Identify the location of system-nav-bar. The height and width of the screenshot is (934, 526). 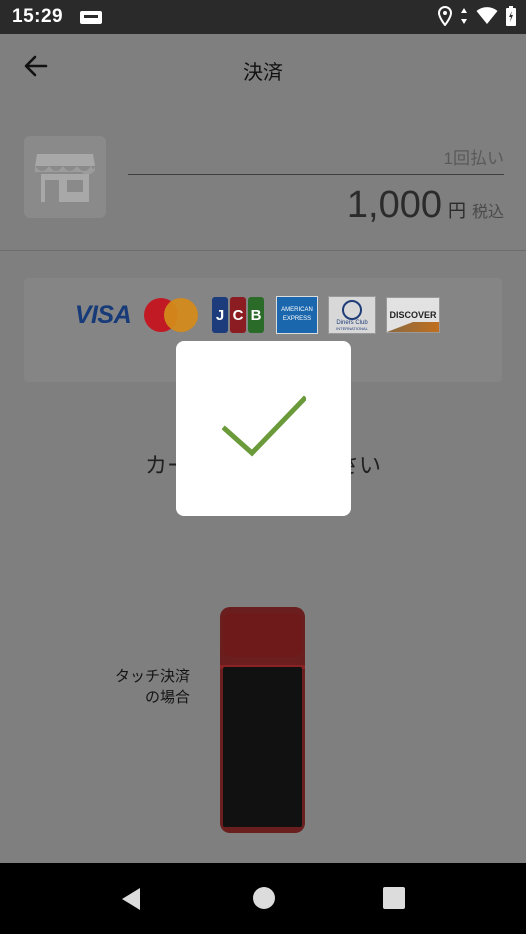
(263, 898).